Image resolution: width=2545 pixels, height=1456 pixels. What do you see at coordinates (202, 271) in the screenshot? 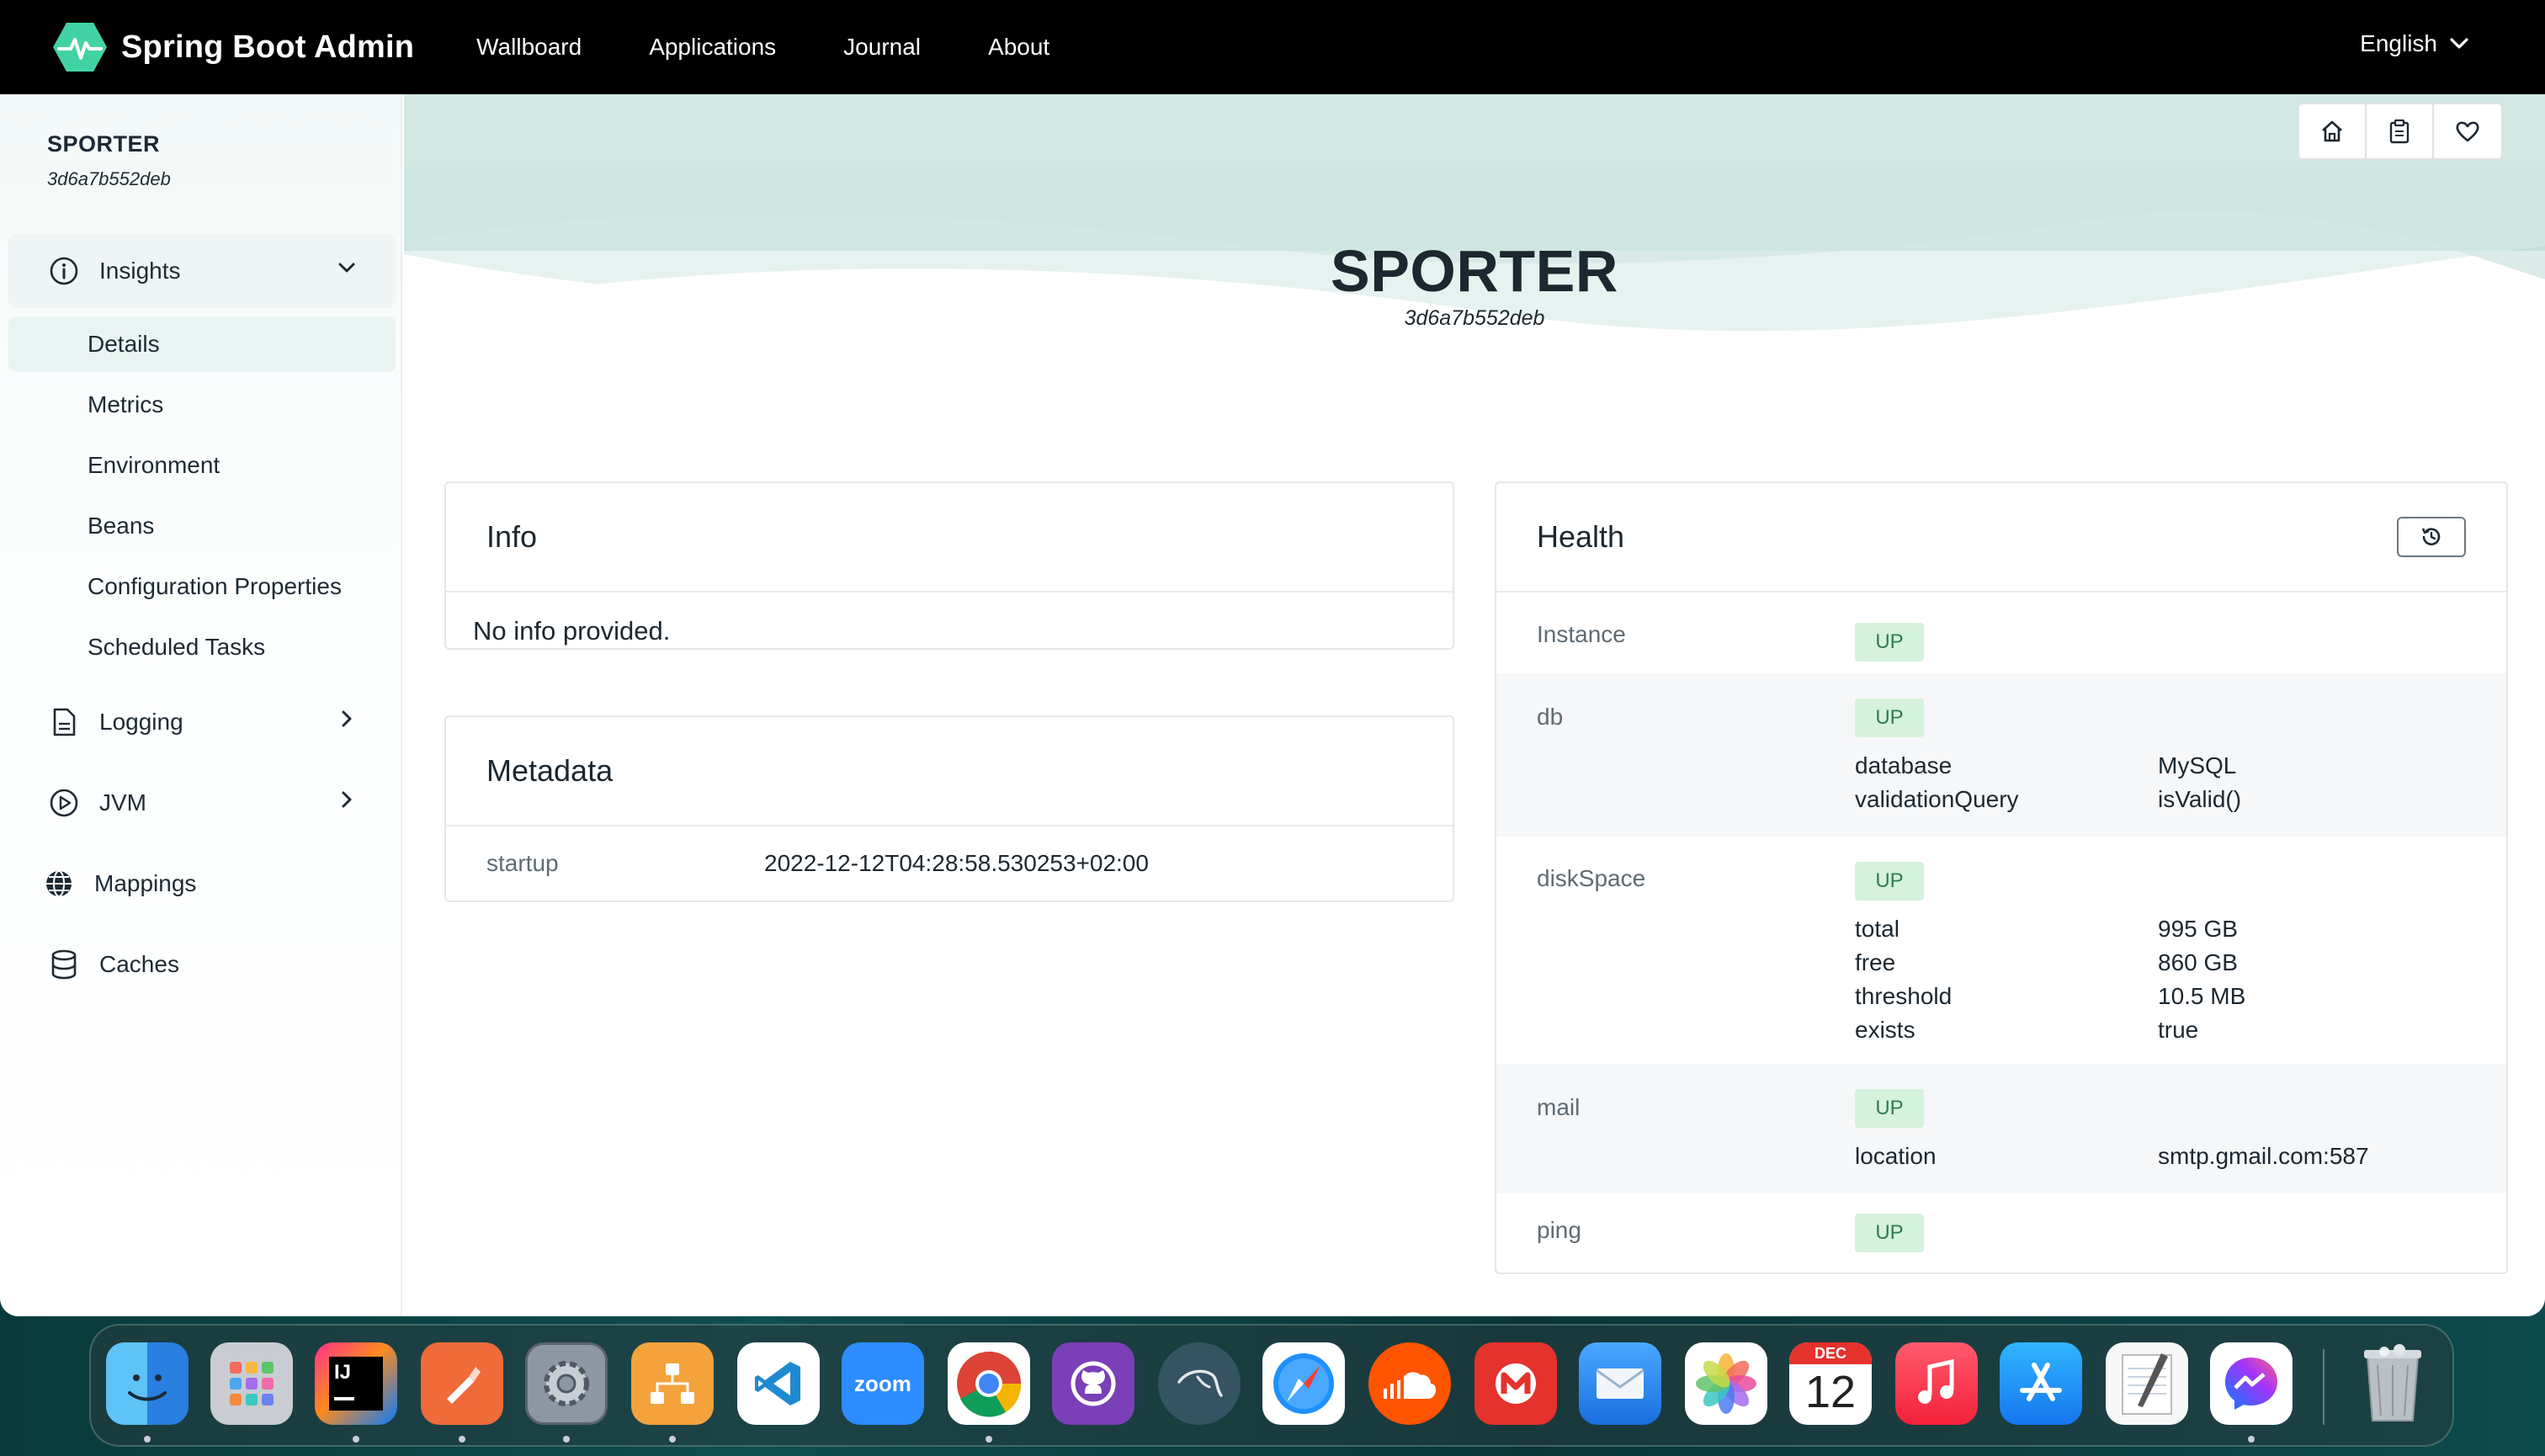
I see `sidebar-group-insights: Insights` at bounding box center [202, 271].